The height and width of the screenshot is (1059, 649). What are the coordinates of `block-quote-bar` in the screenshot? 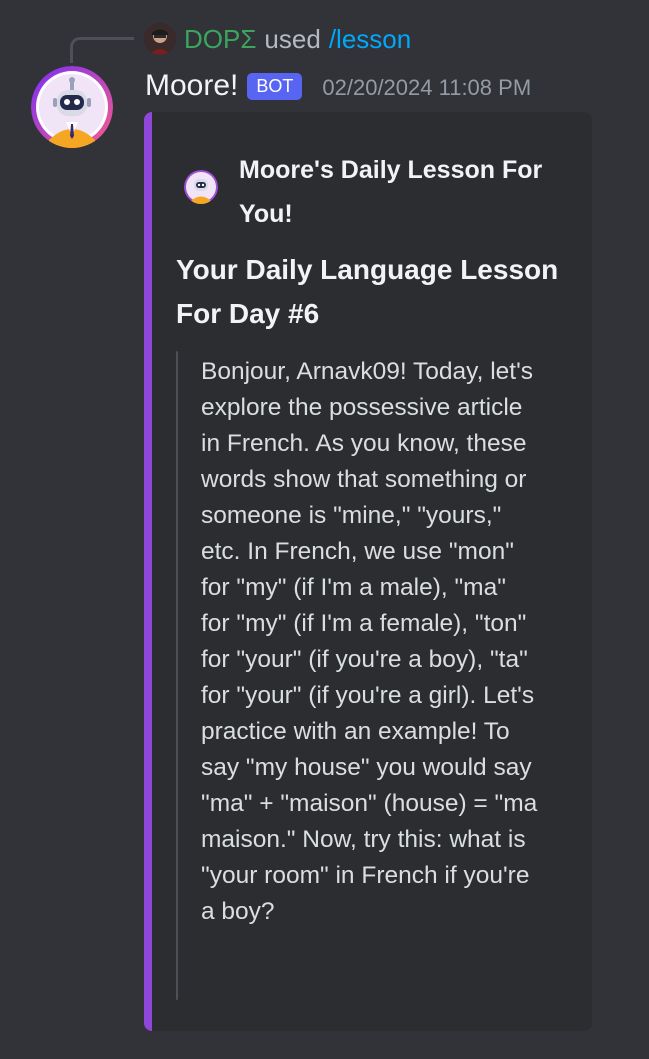 It's located at (177, 675).